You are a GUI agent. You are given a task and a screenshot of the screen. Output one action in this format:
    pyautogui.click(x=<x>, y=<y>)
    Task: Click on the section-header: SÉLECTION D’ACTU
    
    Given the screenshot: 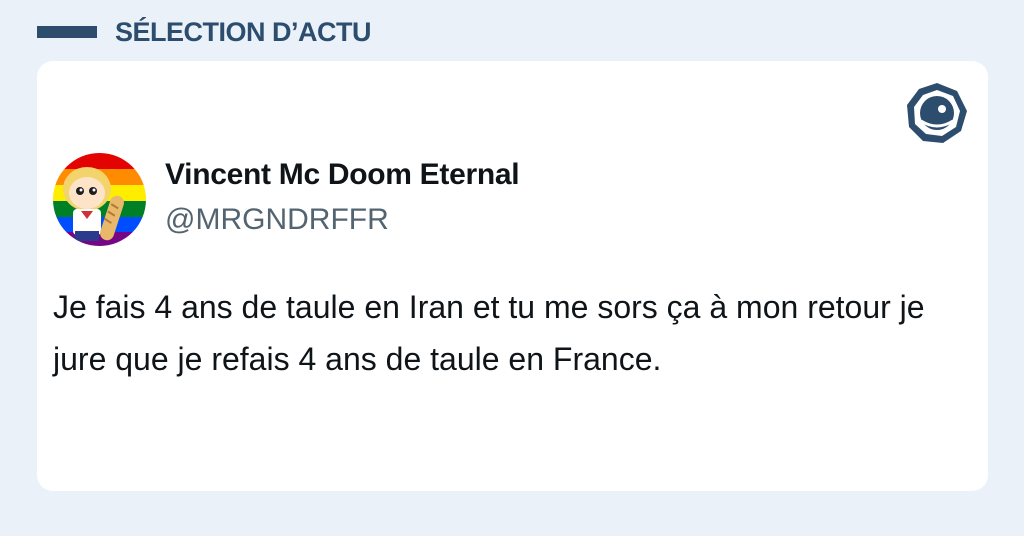 What is the action you would take?
    pyautogui.click(x=204, y=32)
    